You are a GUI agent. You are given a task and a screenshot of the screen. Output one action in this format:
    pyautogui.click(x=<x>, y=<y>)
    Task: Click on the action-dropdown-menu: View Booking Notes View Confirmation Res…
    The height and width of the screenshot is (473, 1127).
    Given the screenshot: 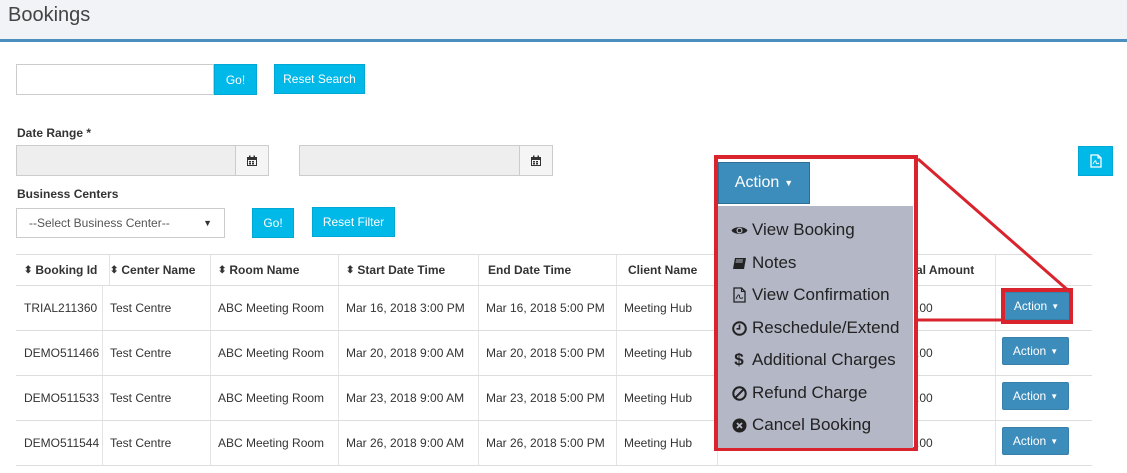 What is the action you would take?
    pyautogui.click(x=815, y=327)
    